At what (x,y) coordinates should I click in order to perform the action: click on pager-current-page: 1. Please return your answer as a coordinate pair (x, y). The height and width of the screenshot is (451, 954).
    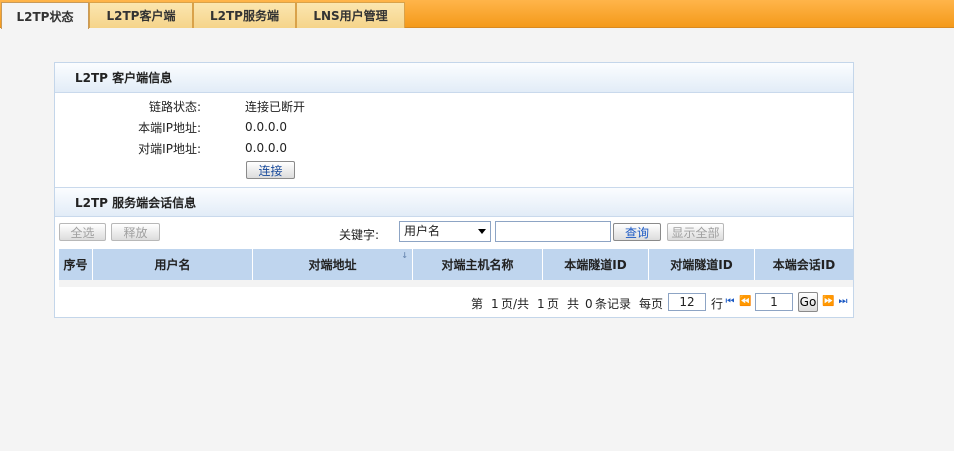
    Looking at the image, I should click on (495, 304).